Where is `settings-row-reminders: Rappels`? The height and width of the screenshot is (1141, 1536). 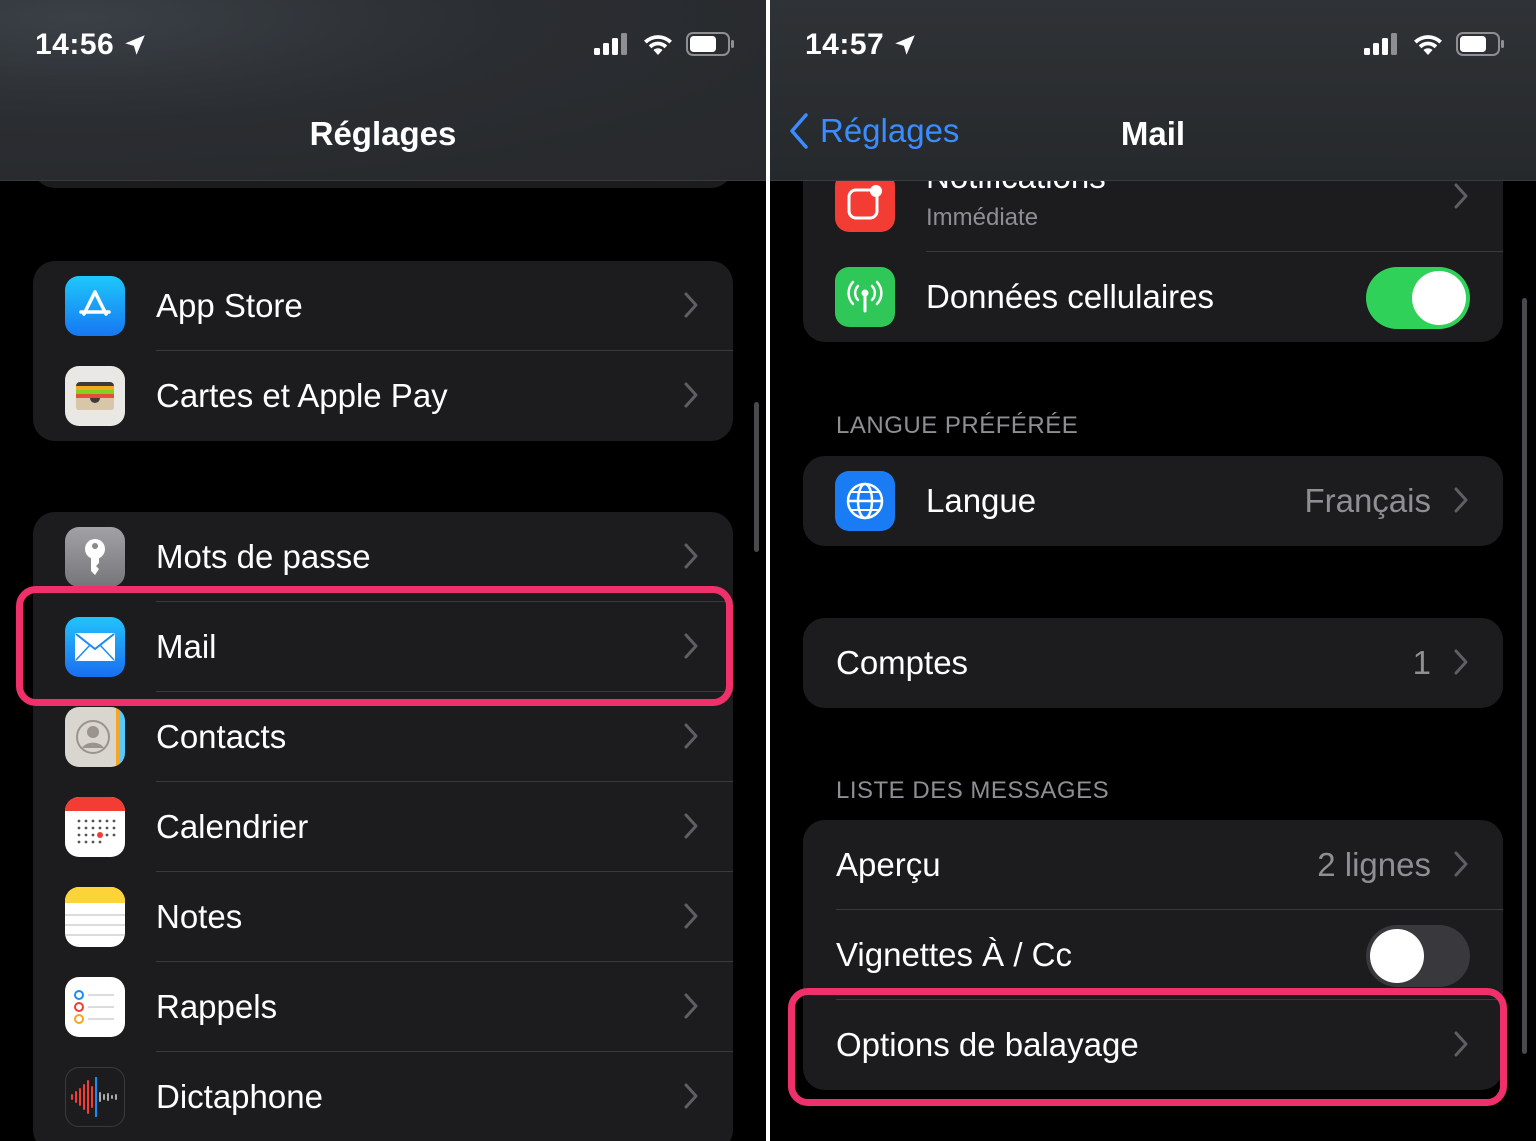 settings-row-reminders: Rappels is located at coordinates (383, 1007).